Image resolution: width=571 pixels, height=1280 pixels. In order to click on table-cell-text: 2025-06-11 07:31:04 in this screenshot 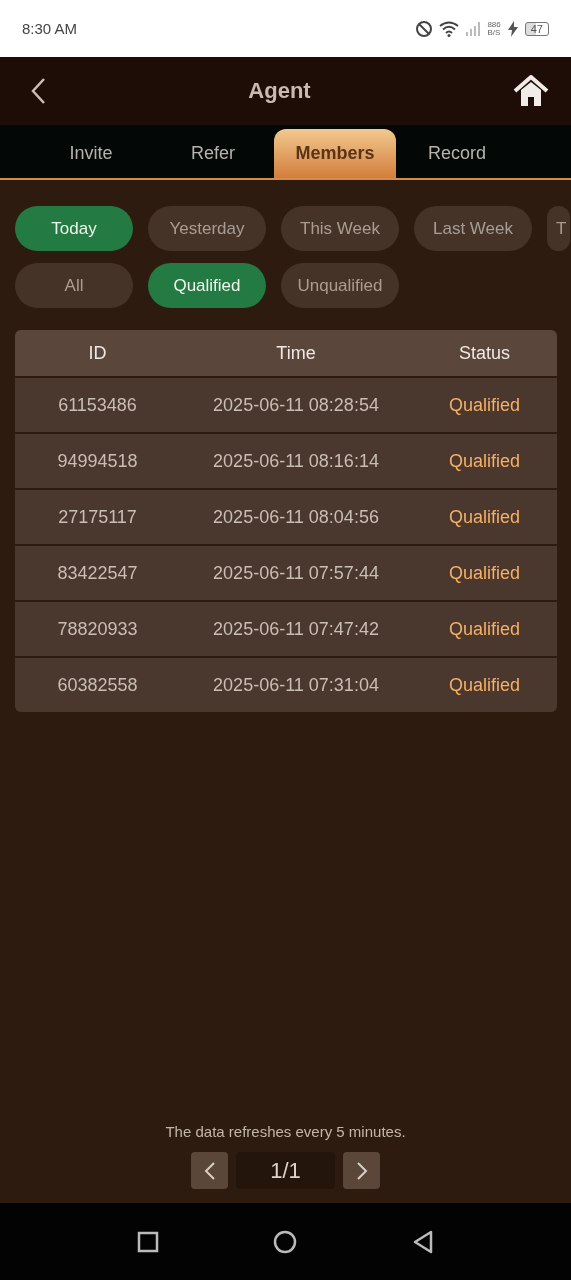, I will do `click(296, 685)`.